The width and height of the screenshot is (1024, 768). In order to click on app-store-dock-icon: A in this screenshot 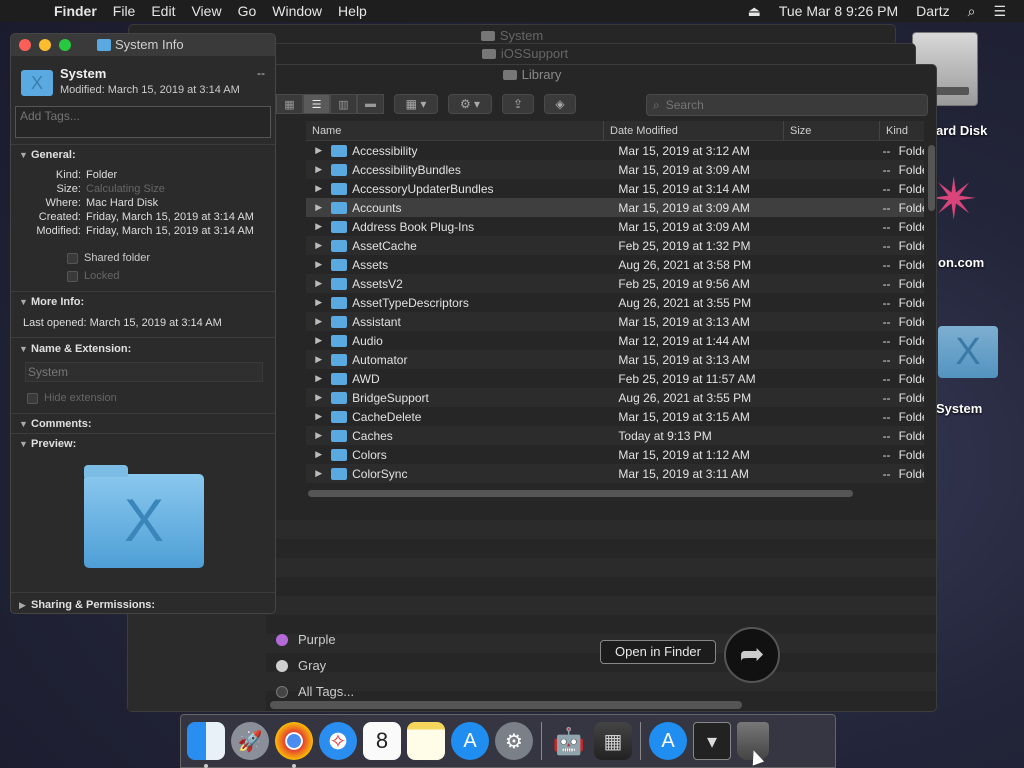, I will do `click(470, 741)`.